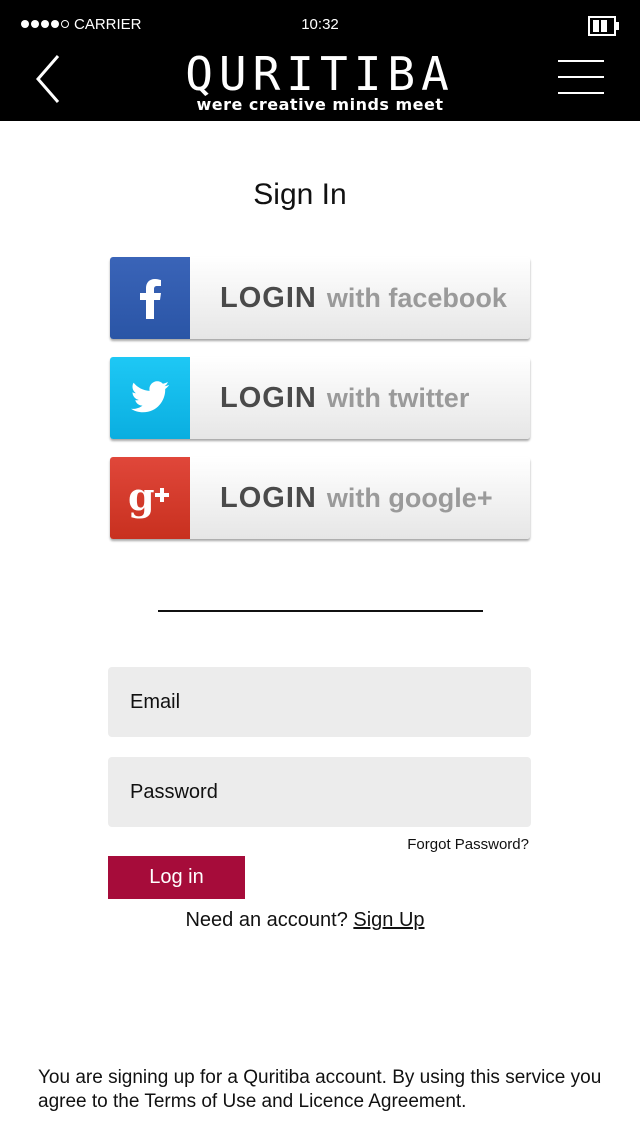 The image size is (640, 1136). Describe the element at coordinates (268, 497) in the screenshot. I see `google-plus-login-label: LOGIN` at that location.